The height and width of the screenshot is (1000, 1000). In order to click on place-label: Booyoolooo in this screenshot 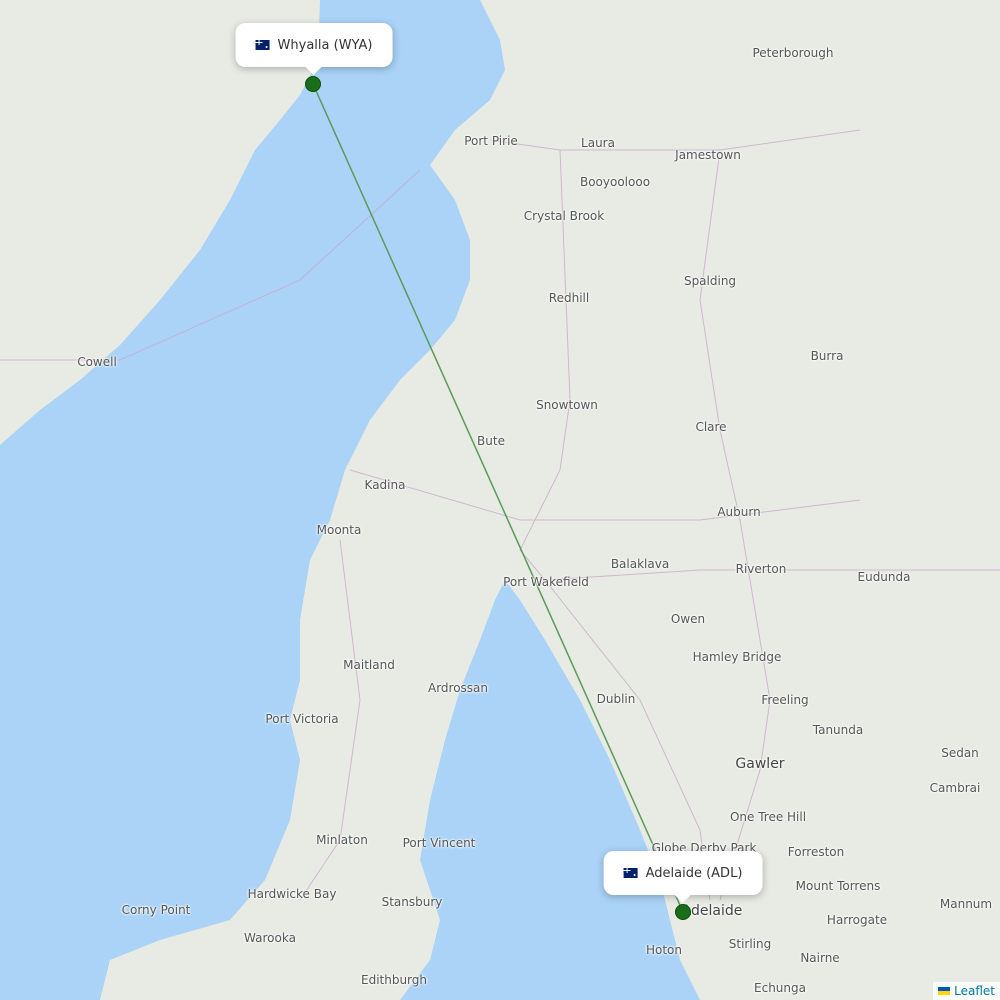, I will do `click(615, 182)`.